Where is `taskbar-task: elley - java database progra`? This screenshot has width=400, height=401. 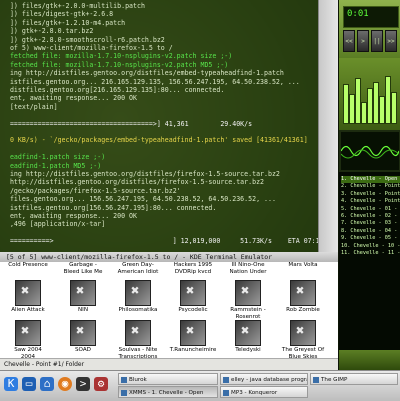
taskbar-task: elley - java database progra is located at coordinates (264, 379).